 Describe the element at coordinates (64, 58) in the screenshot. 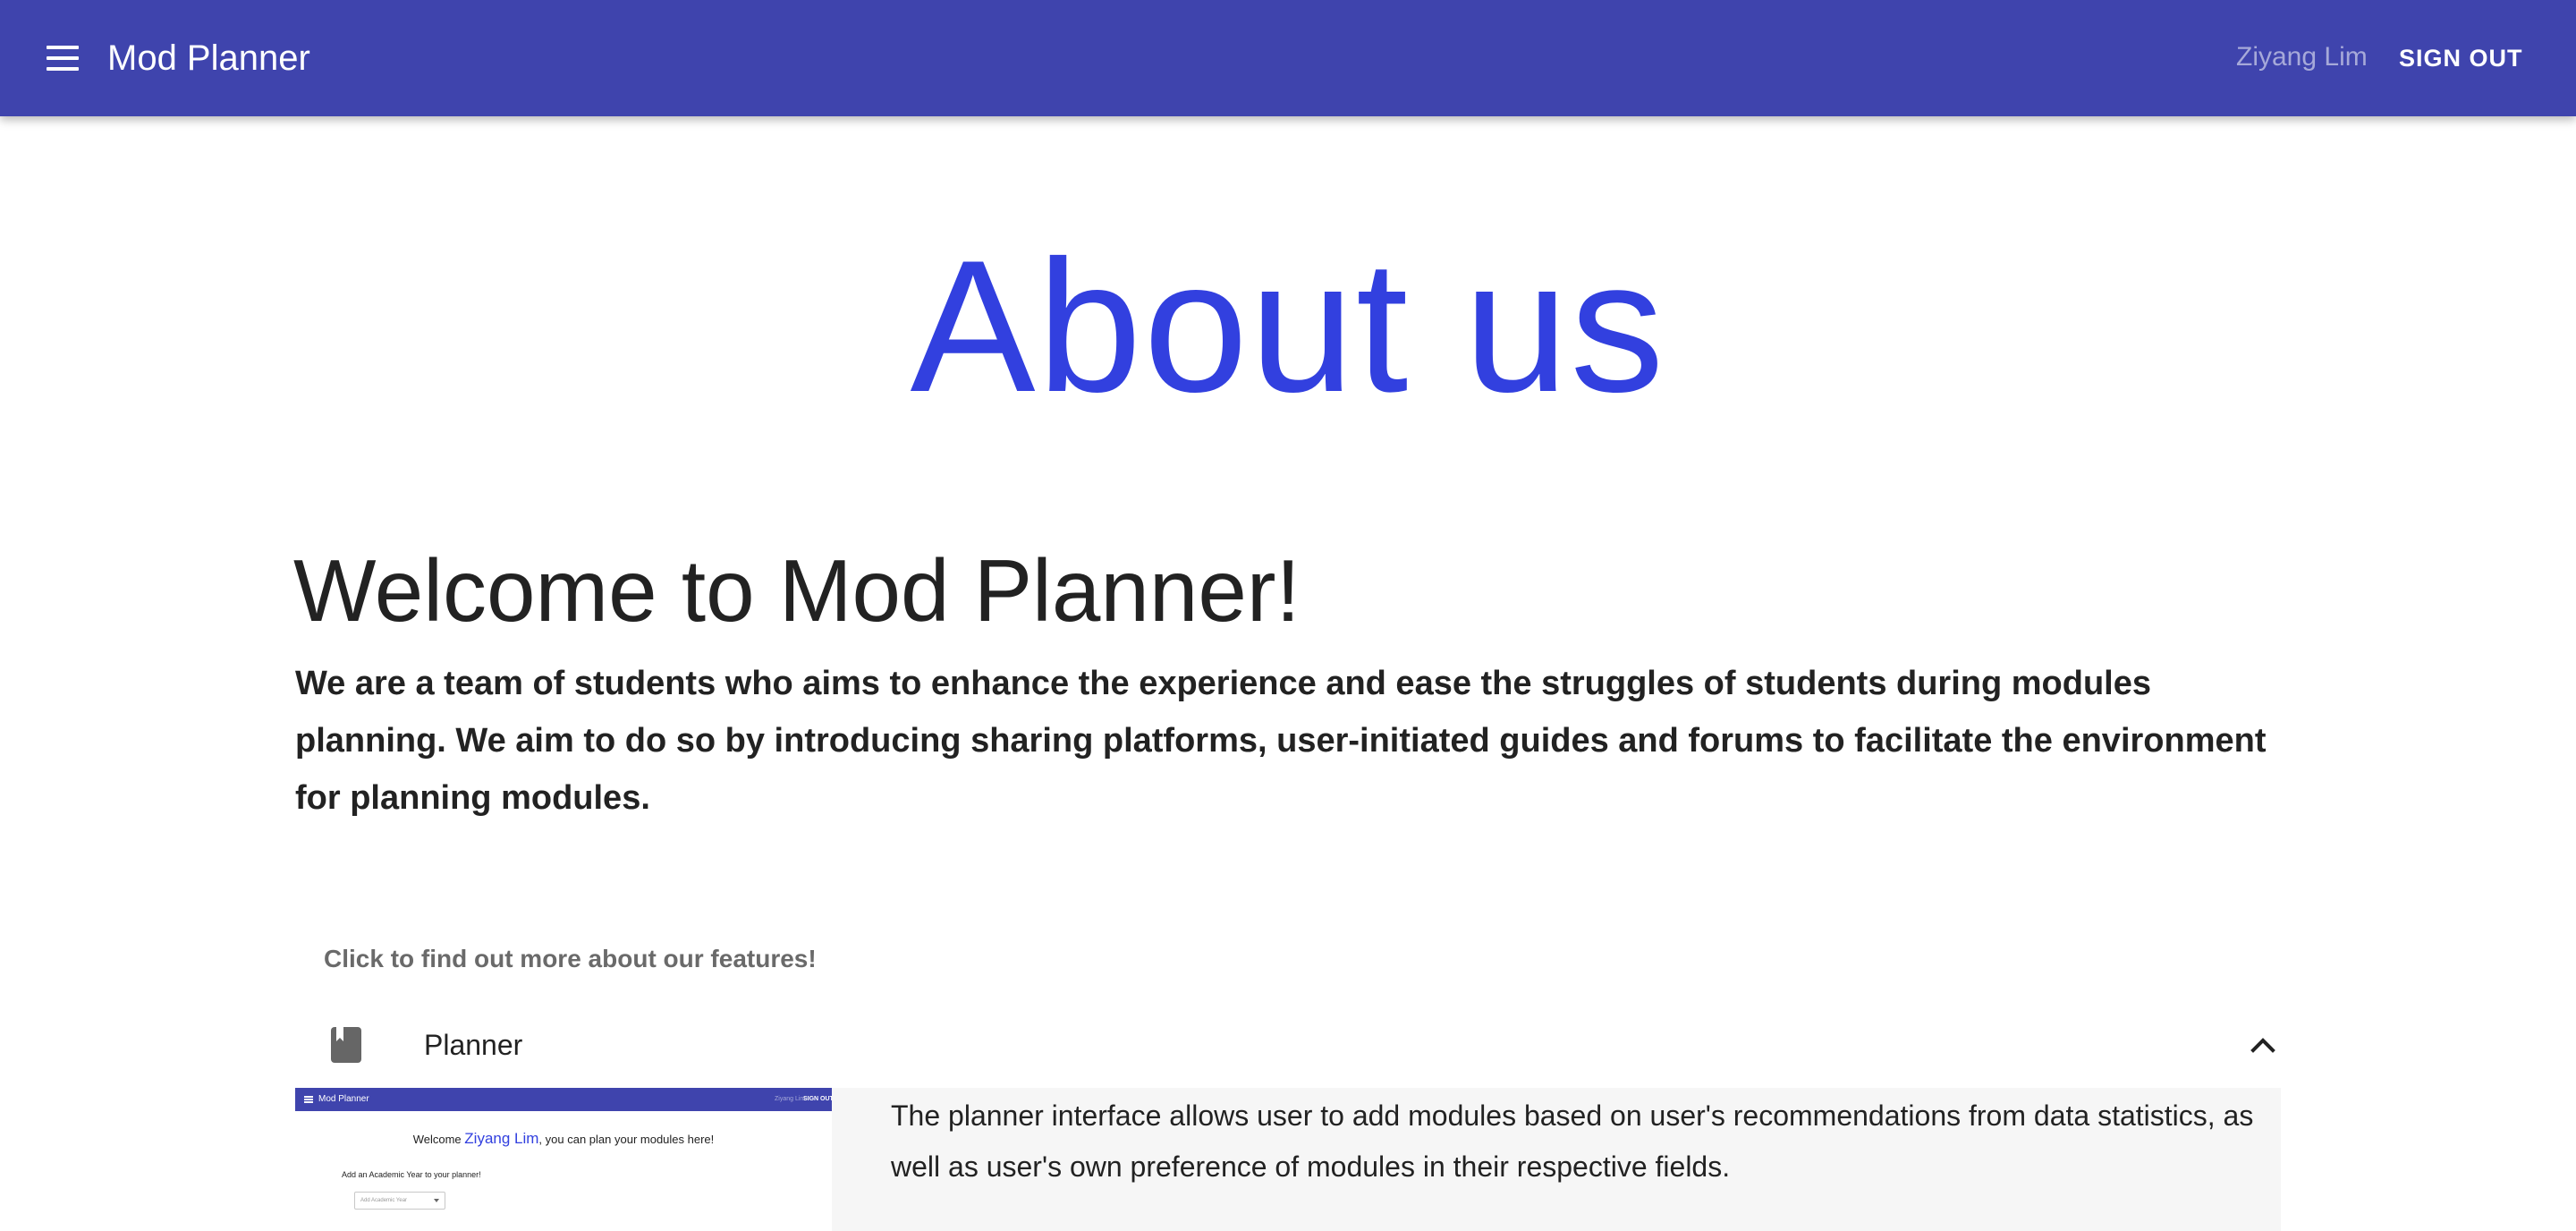

I see `menu-icon` at that location.